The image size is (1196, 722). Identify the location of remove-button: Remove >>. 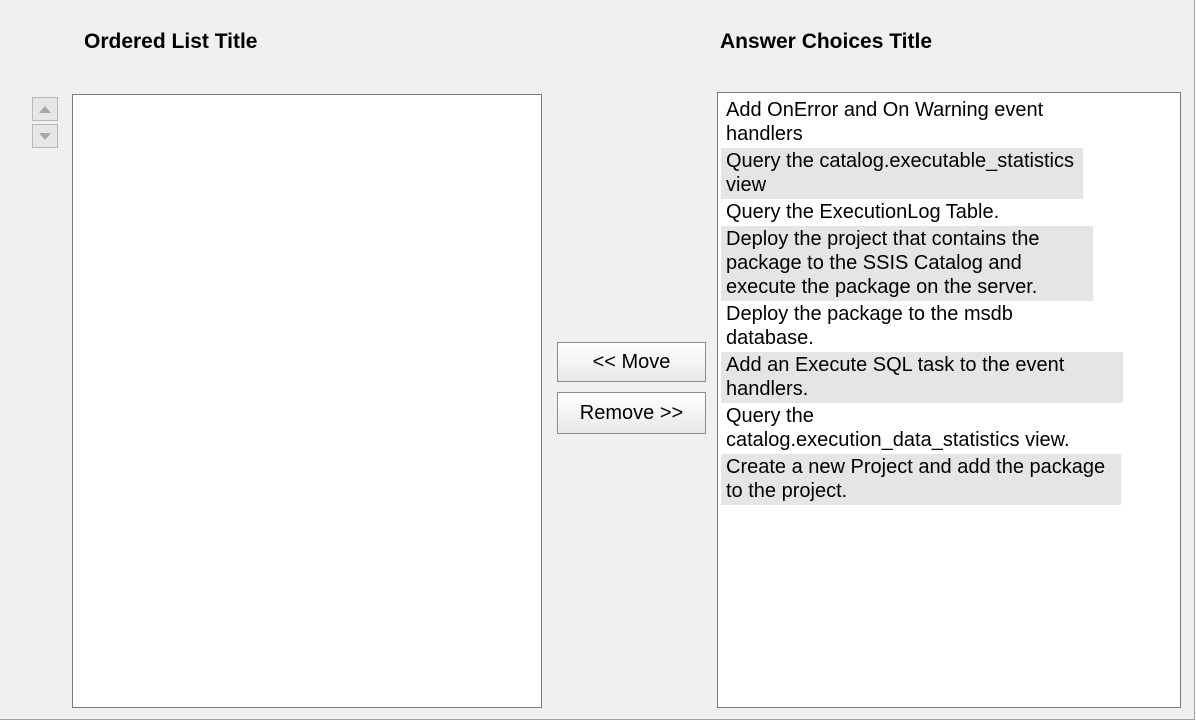
(631, 413).